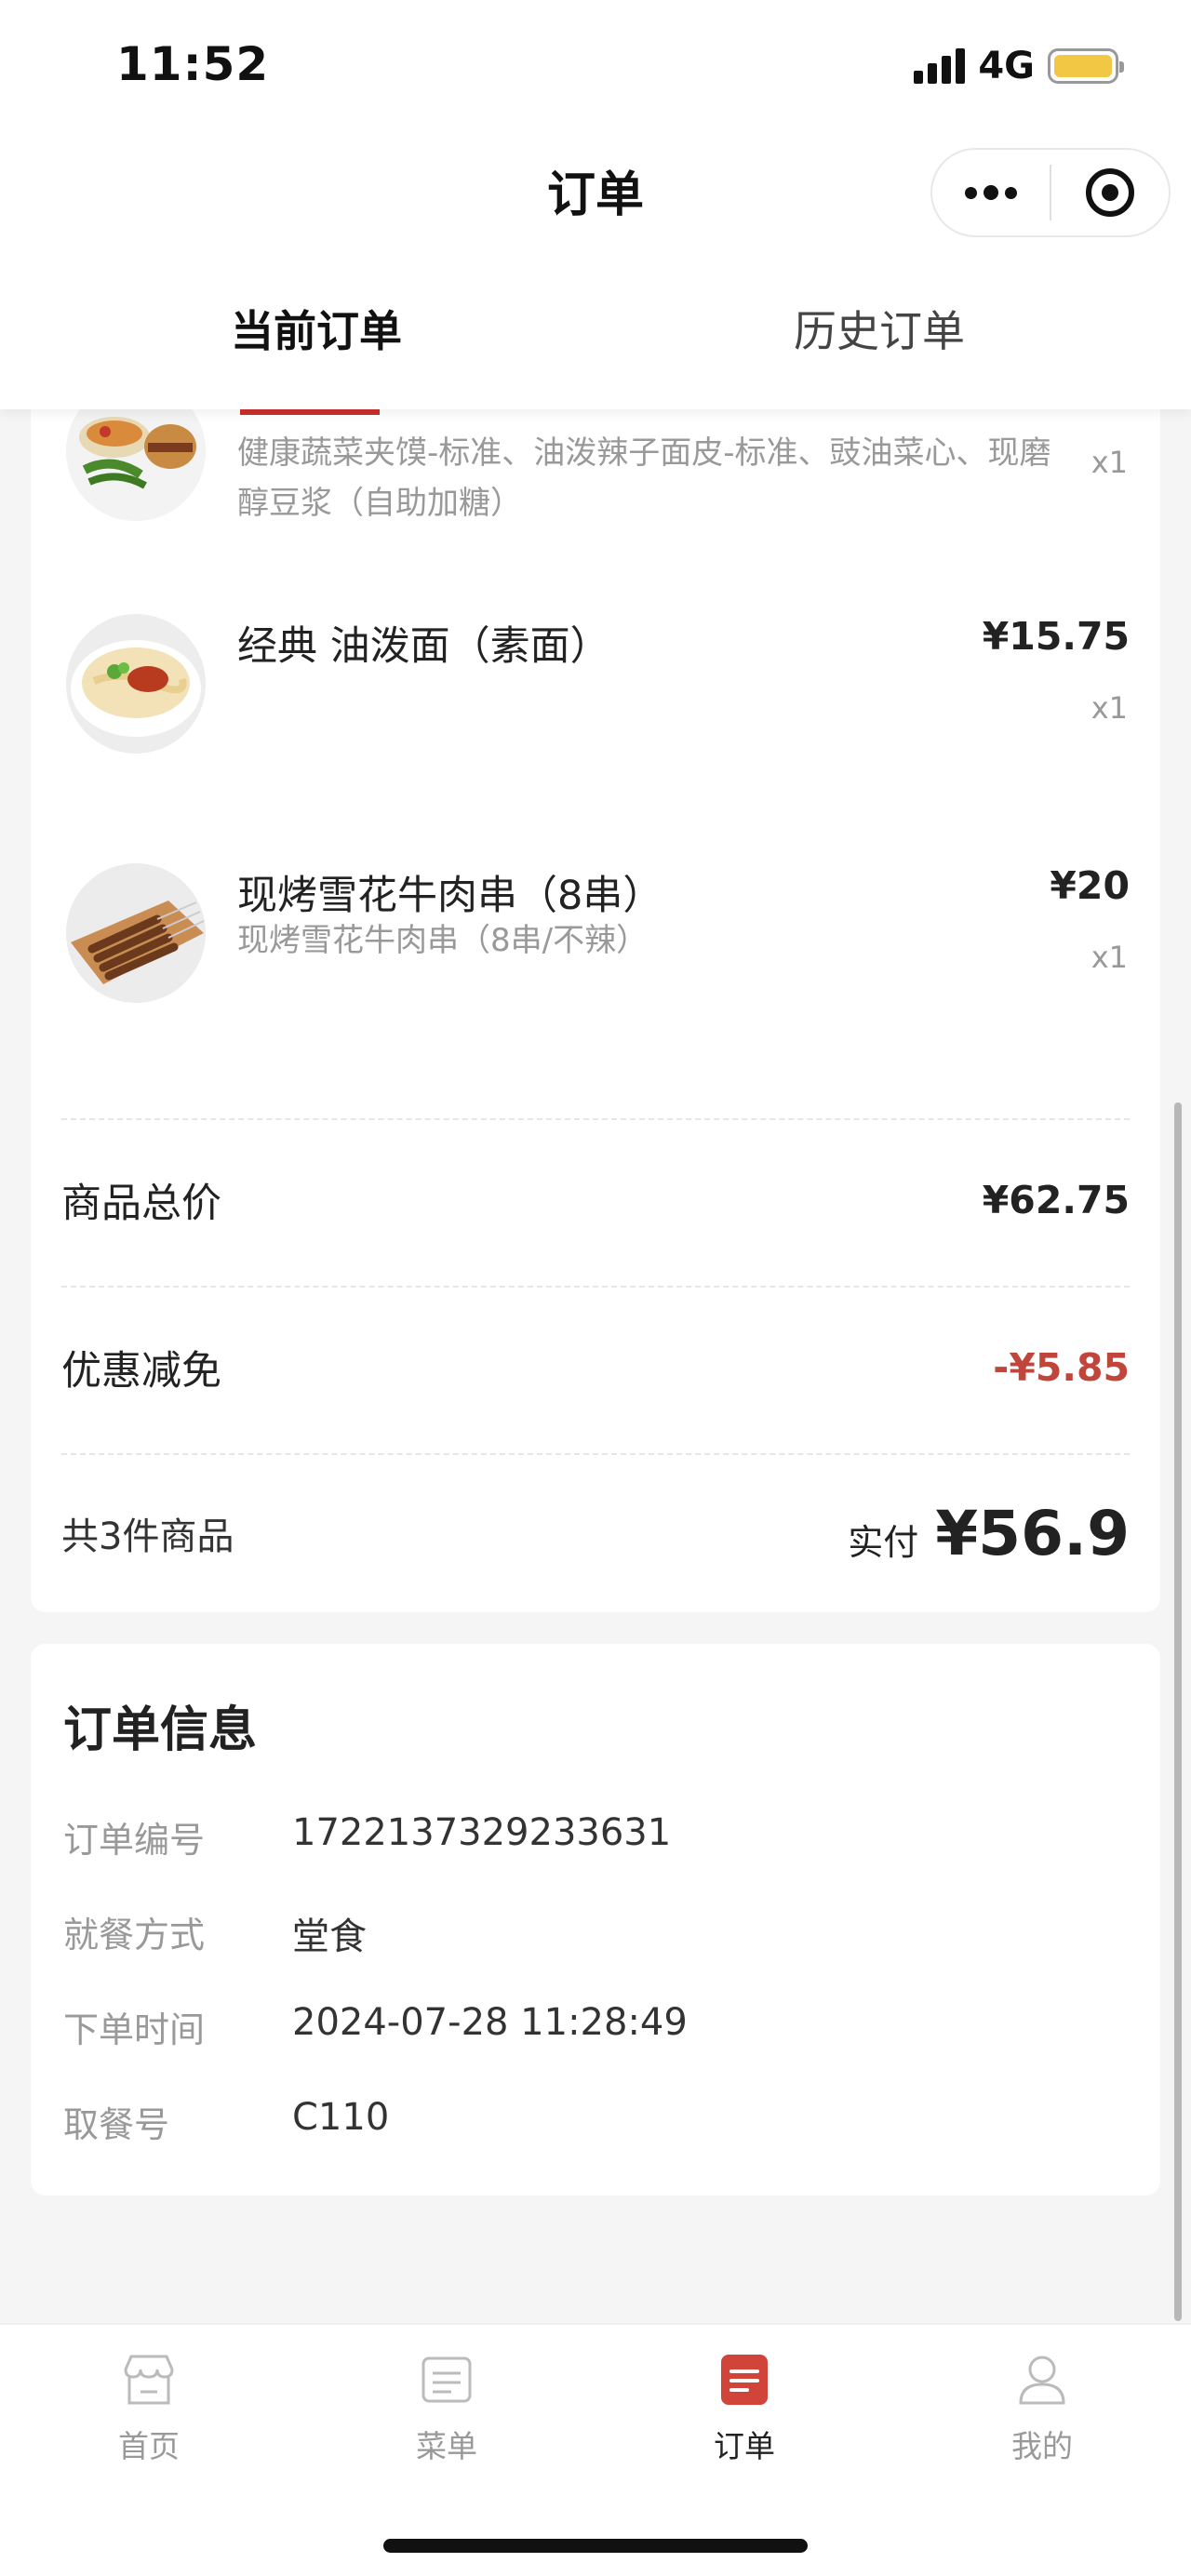  Describe the element at coordinates (595, 67) in the screenshot. I see `status-bar: 11:52 4G` at that location.